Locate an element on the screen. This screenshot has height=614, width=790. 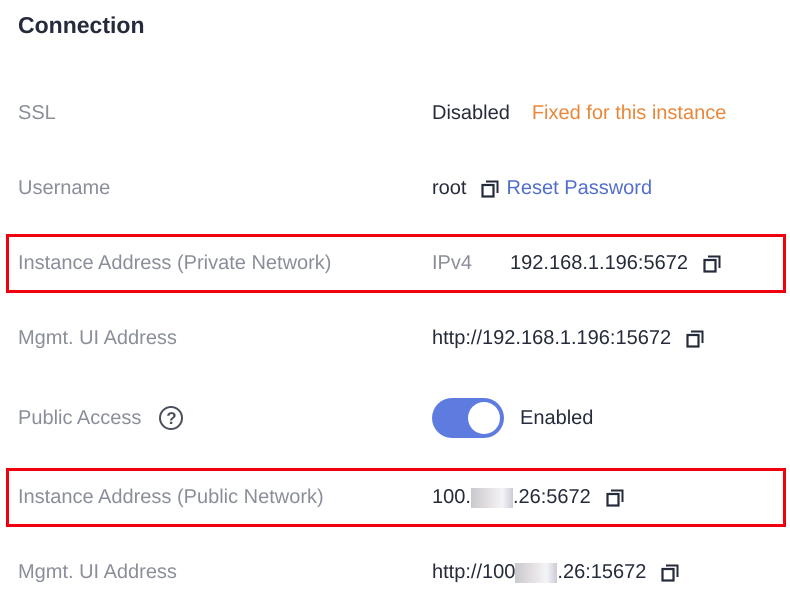
field-value: 192.168.1.196:5672 is located at coordinates (599, 263).